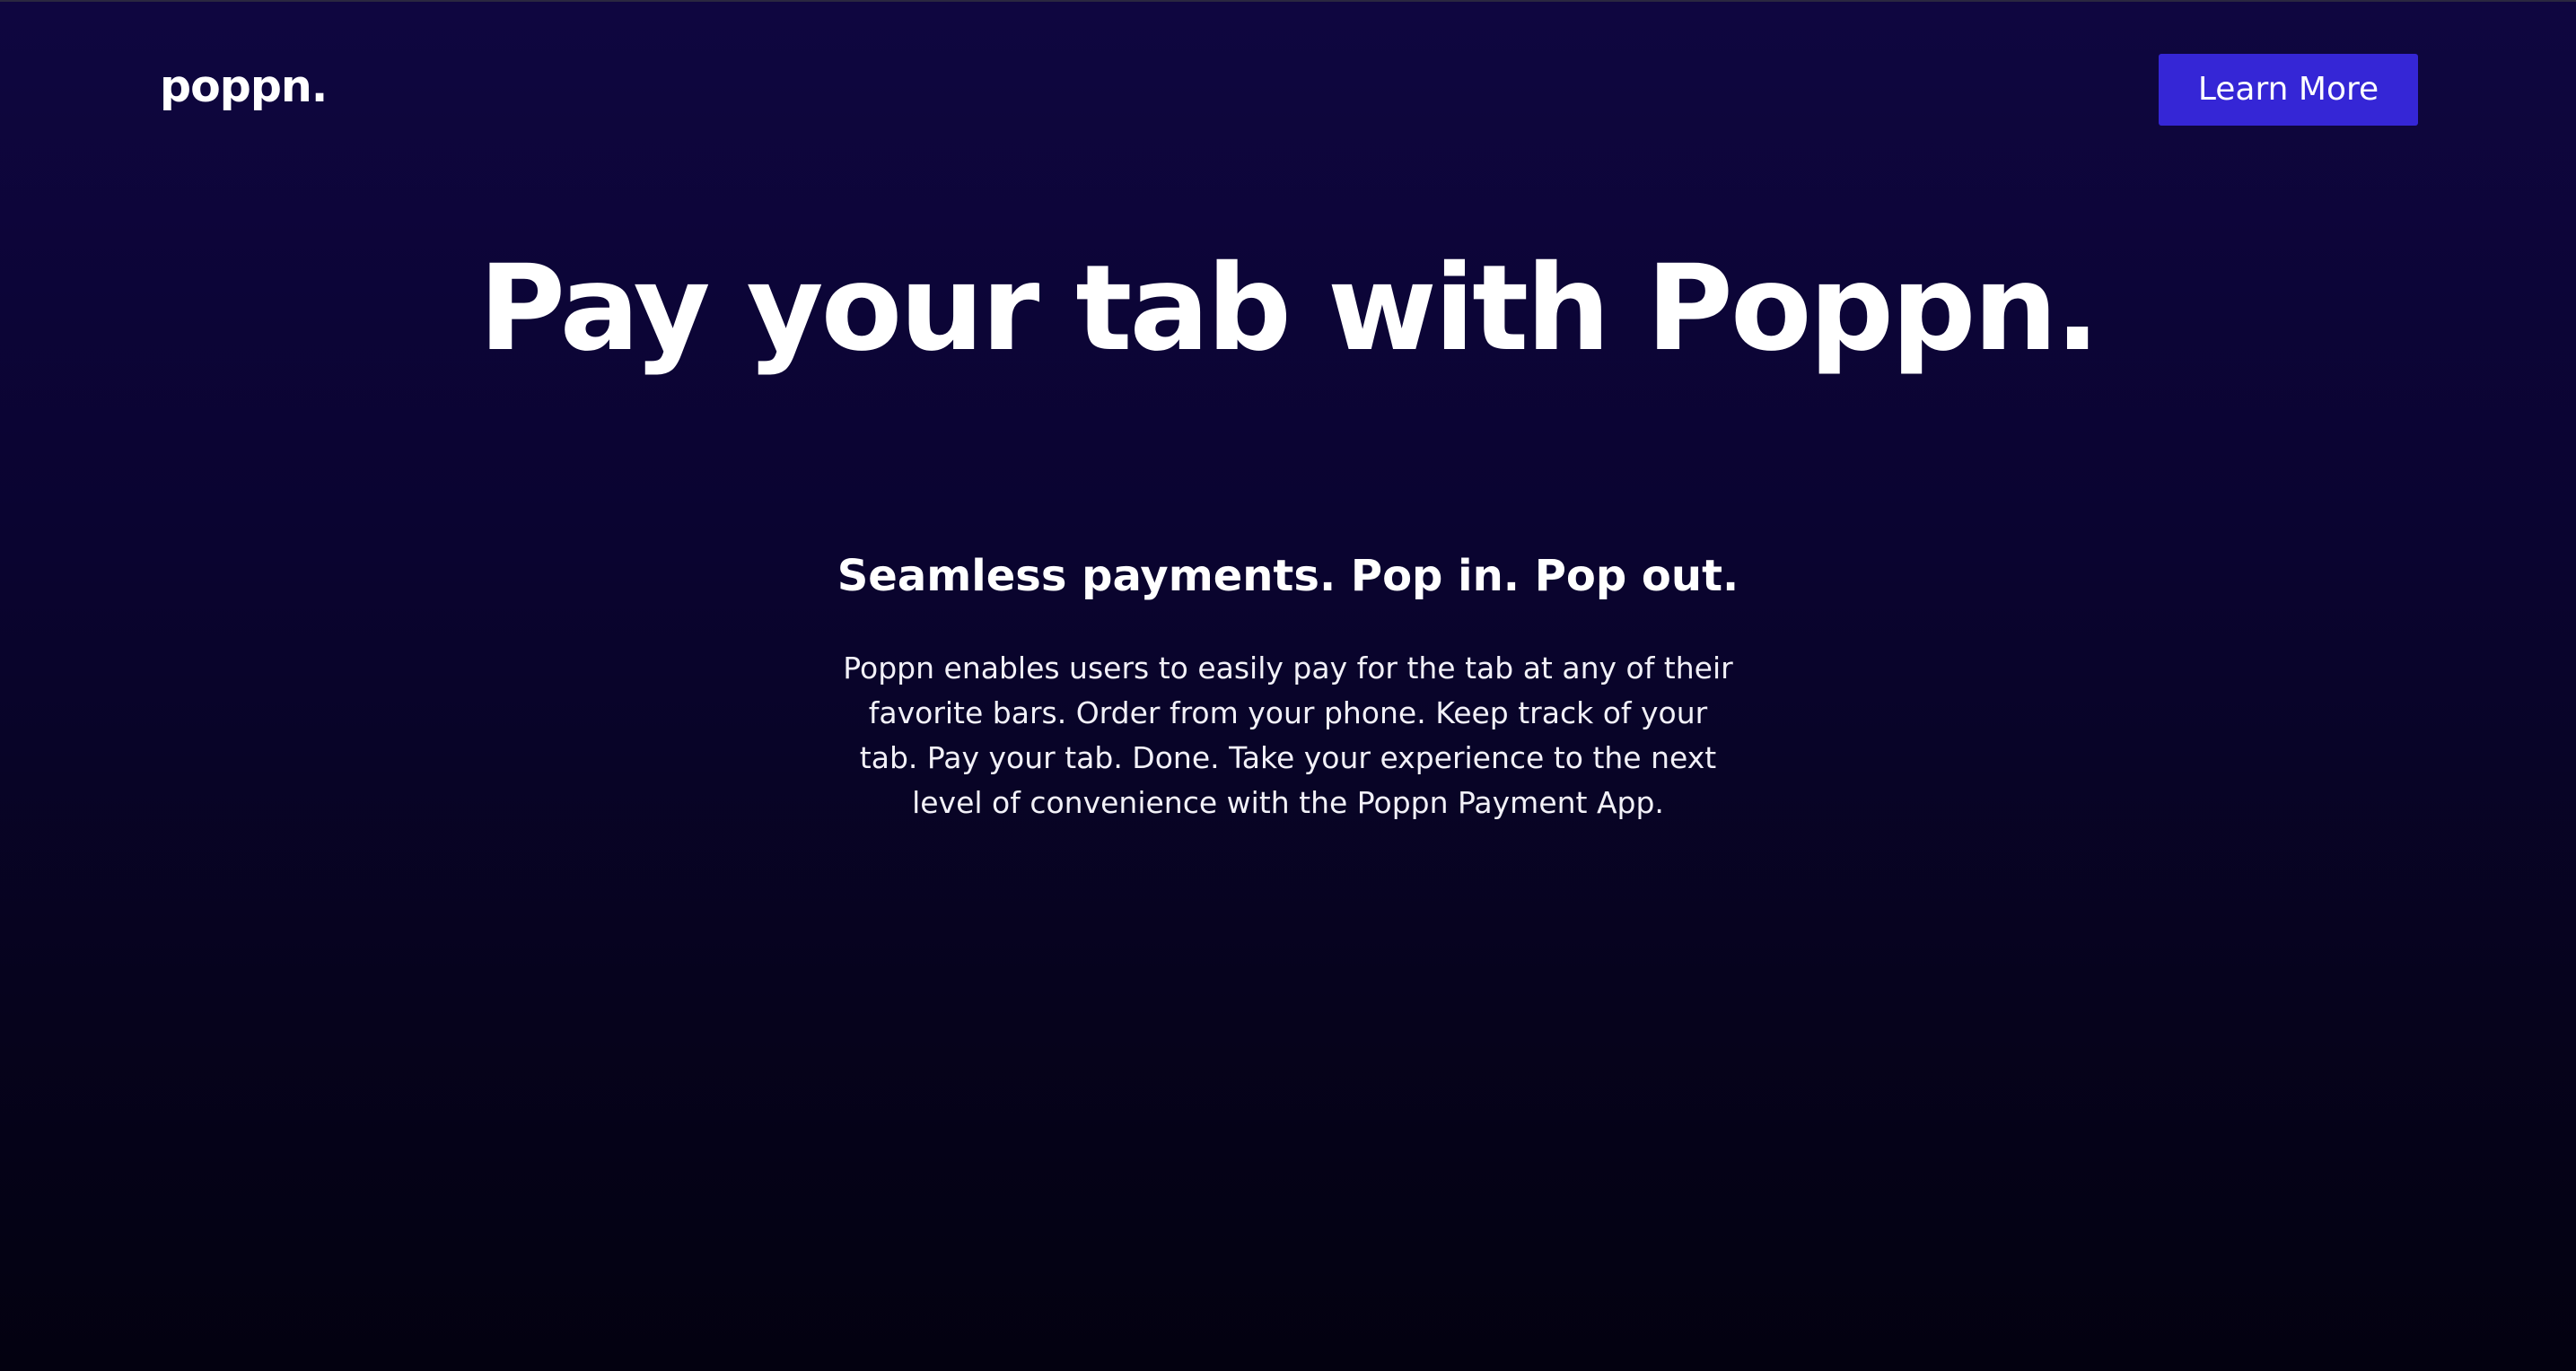 This screenshot has width=2576, height=1371. What do you see at coordinates (1288, 576) in the screenshot?
I see `hero-subtitle: Seamless payments. Pop in. Pop out.` at bounding box center [1288, 576].